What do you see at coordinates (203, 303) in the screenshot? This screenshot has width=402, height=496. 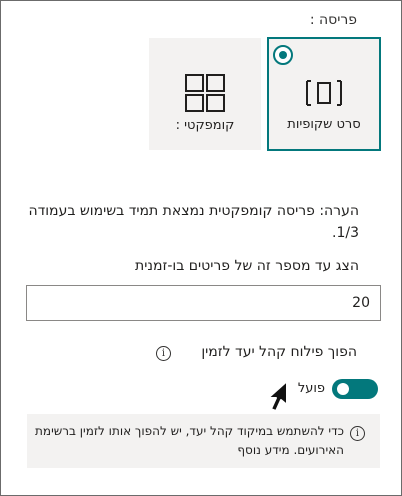 I see `item-count-input` at bounding box center [203, 303].